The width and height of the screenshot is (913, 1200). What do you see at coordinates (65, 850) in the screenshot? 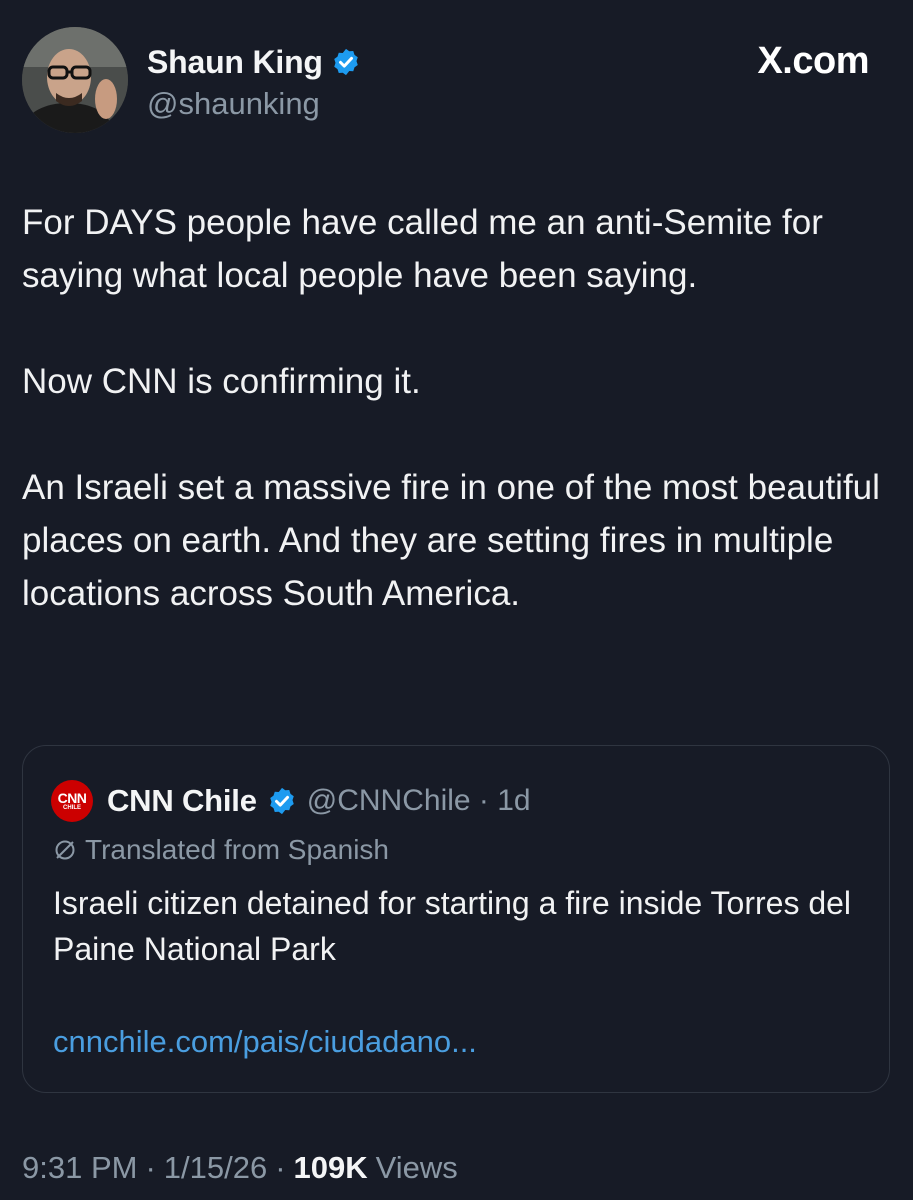
I see `globe-slash-icon` at bounding box center [65, 850].